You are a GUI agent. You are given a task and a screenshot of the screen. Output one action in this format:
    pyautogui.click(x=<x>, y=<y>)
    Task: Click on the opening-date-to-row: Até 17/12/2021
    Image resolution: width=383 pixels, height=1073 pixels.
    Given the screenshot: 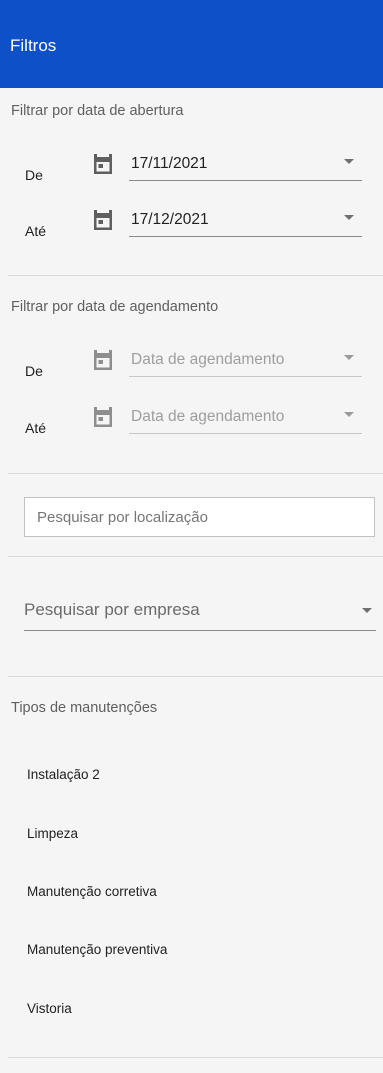 What is the action you would take?
    pyautogui.click(x=191, y=229)
    